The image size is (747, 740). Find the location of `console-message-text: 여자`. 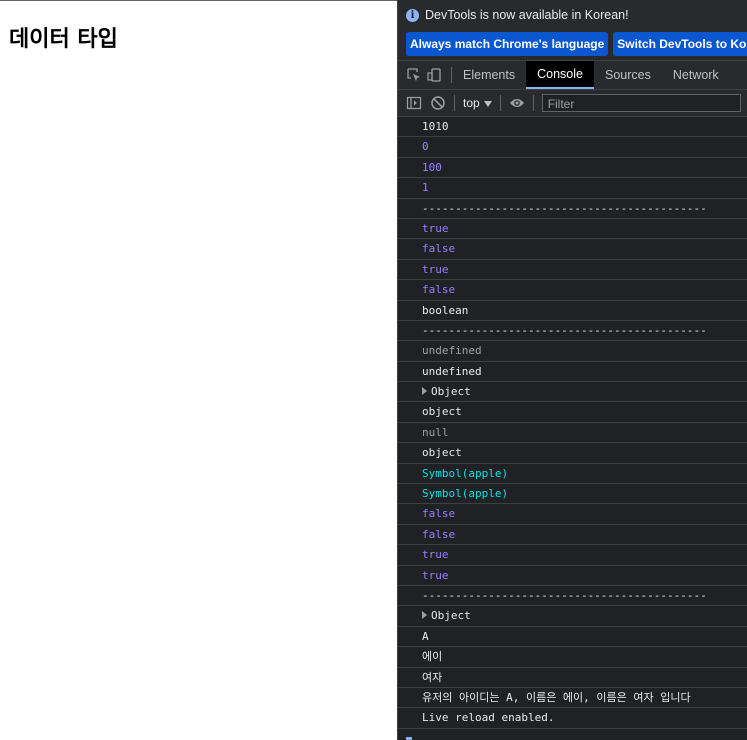

console-message-text: 여자 is located at coordinates (432, 677).